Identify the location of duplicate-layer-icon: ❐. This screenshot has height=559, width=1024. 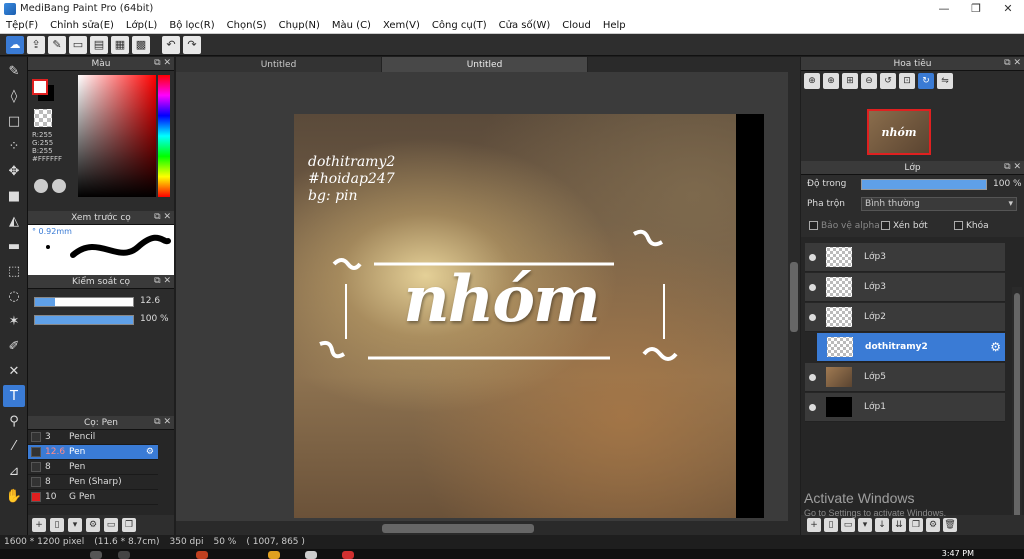
(916, 525).